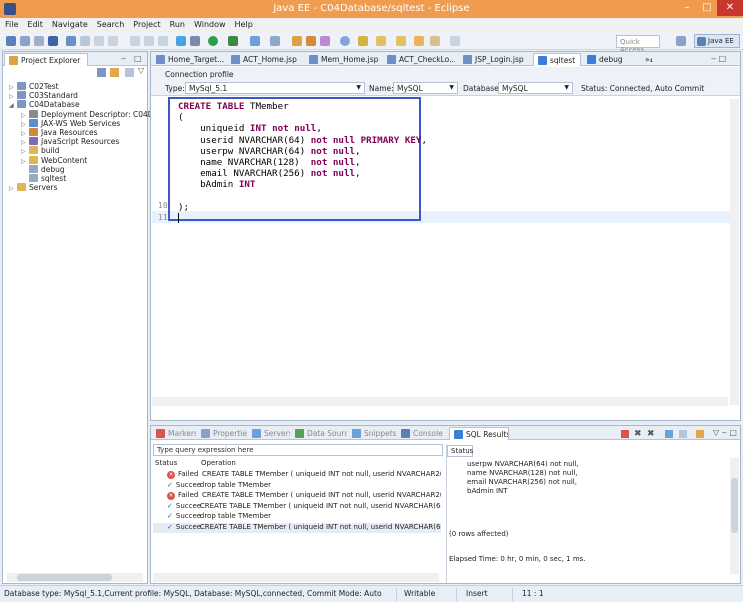 The image size is (743, 602). Describe the element at coordinates (275, 41) in the screenshot. I see `web-service-icon` at that location.